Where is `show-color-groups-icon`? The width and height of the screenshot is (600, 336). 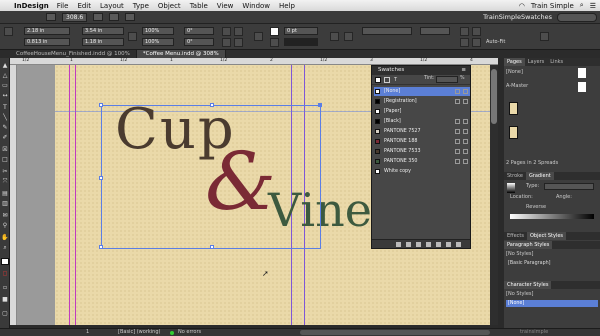 show-color-groups-icon is located at coordinates (428, 244).